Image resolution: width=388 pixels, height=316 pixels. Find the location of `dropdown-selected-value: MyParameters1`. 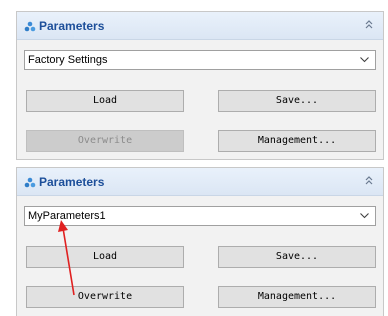

dropdown-selected-value: MyParameters1 is located at coordinates (67, 216).